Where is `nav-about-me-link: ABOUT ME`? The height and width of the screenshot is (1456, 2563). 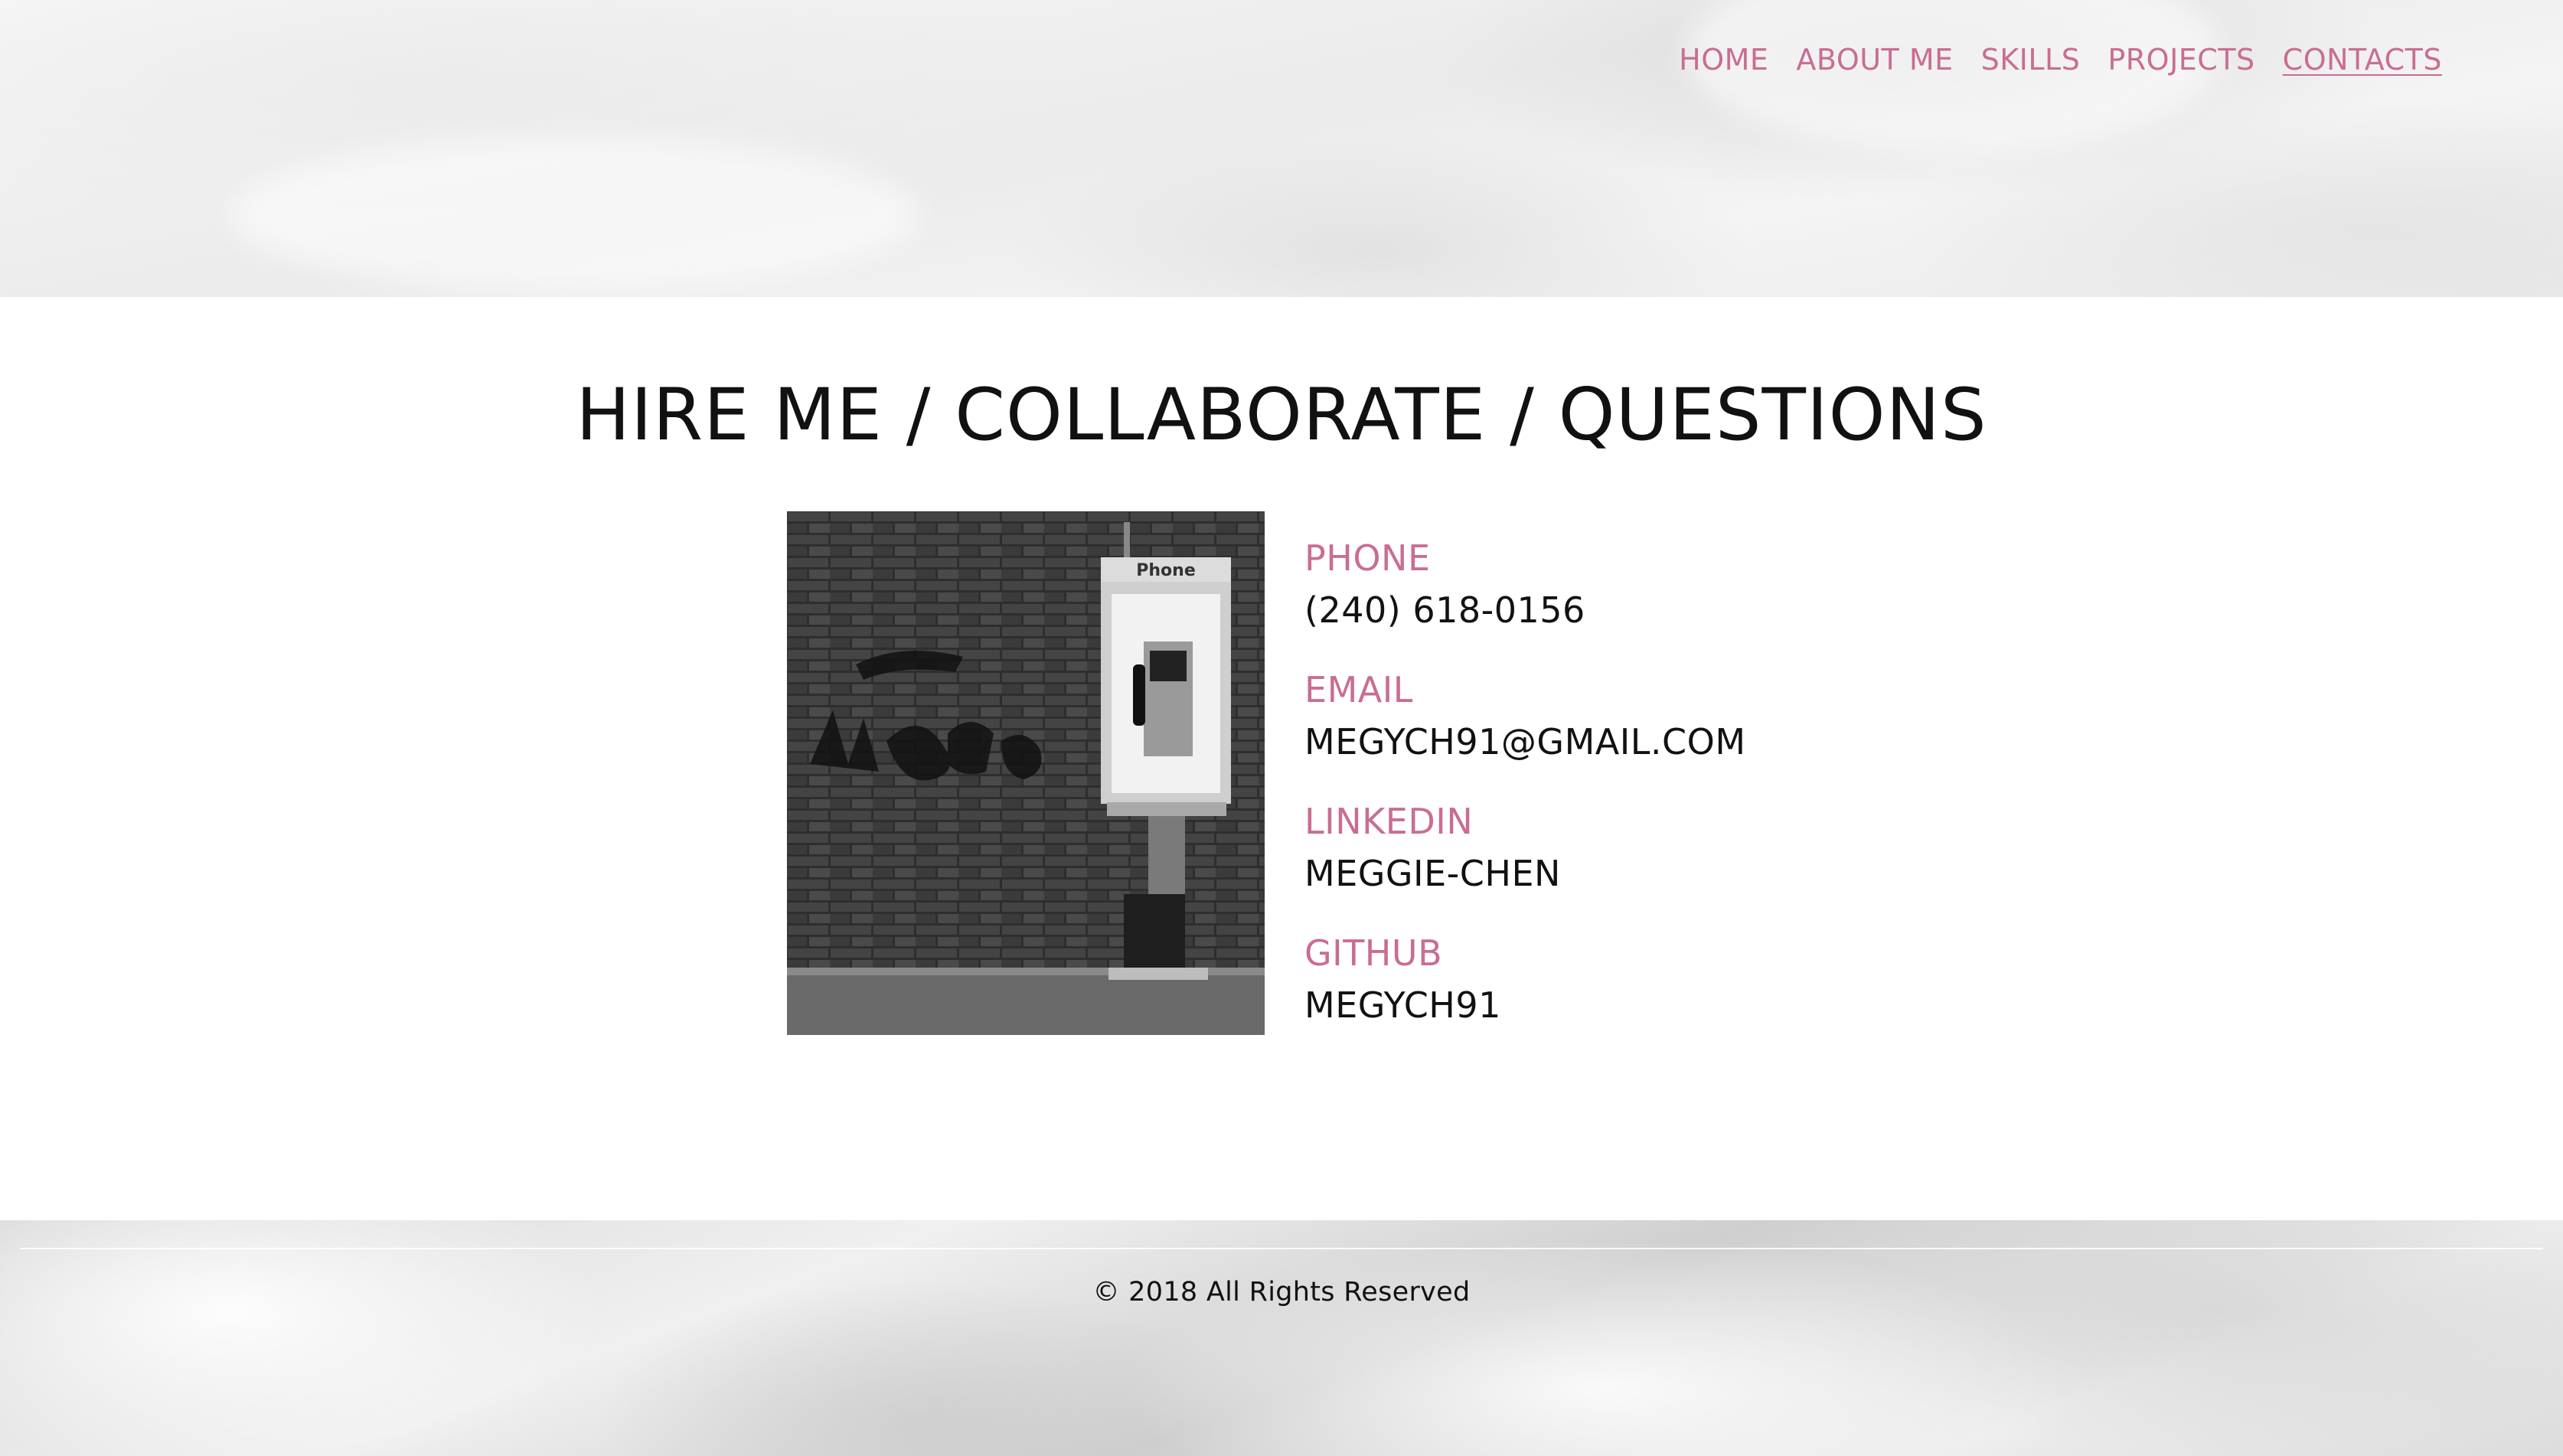 nav-about-me-link: ABOUT ME is located at coordinates (1874, 60).